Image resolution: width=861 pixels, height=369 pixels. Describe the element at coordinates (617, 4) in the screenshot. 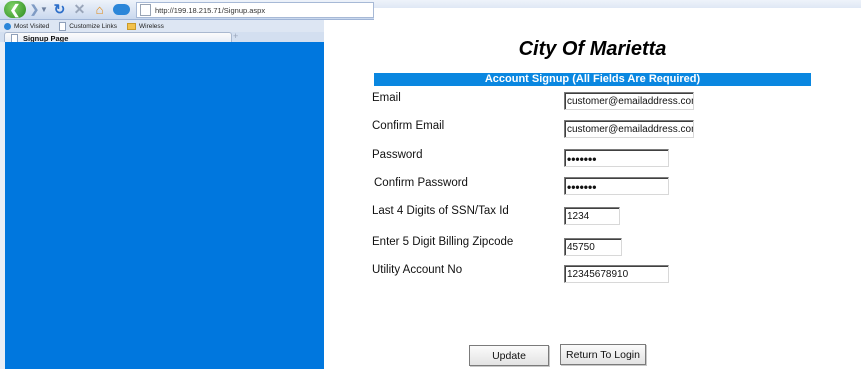

I see `toolbar-background` at that location.